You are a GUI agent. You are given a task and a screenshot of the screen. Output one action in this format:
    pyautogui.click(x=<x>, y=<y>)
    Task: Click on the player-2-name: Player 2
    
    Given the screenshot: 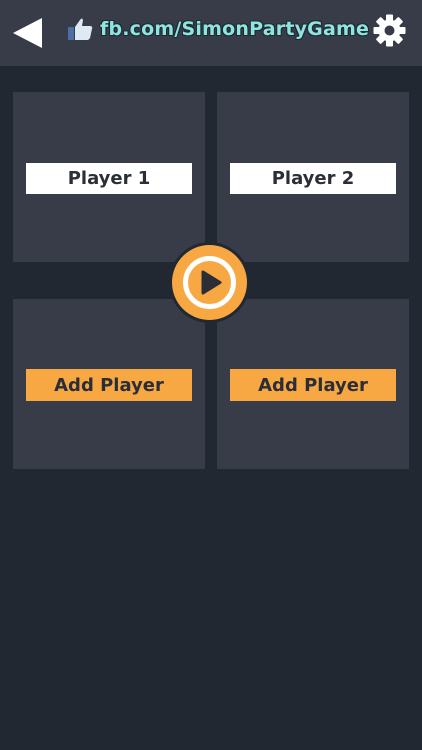 What is the action you would take?
    pyautogui.click(x=313, y=178)
    